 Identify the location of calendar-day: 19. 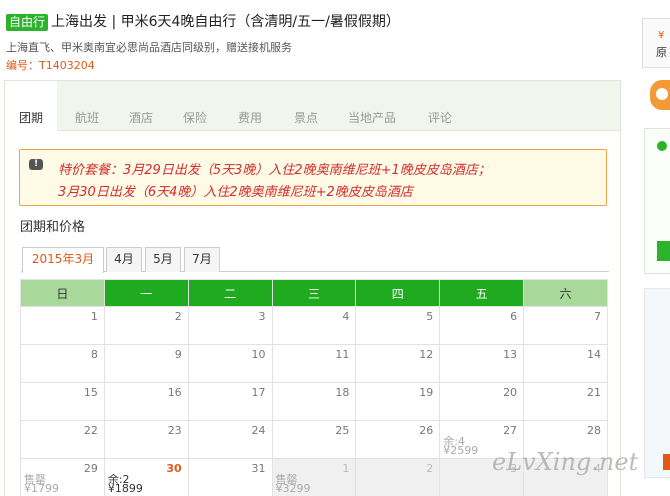
(398, 401).